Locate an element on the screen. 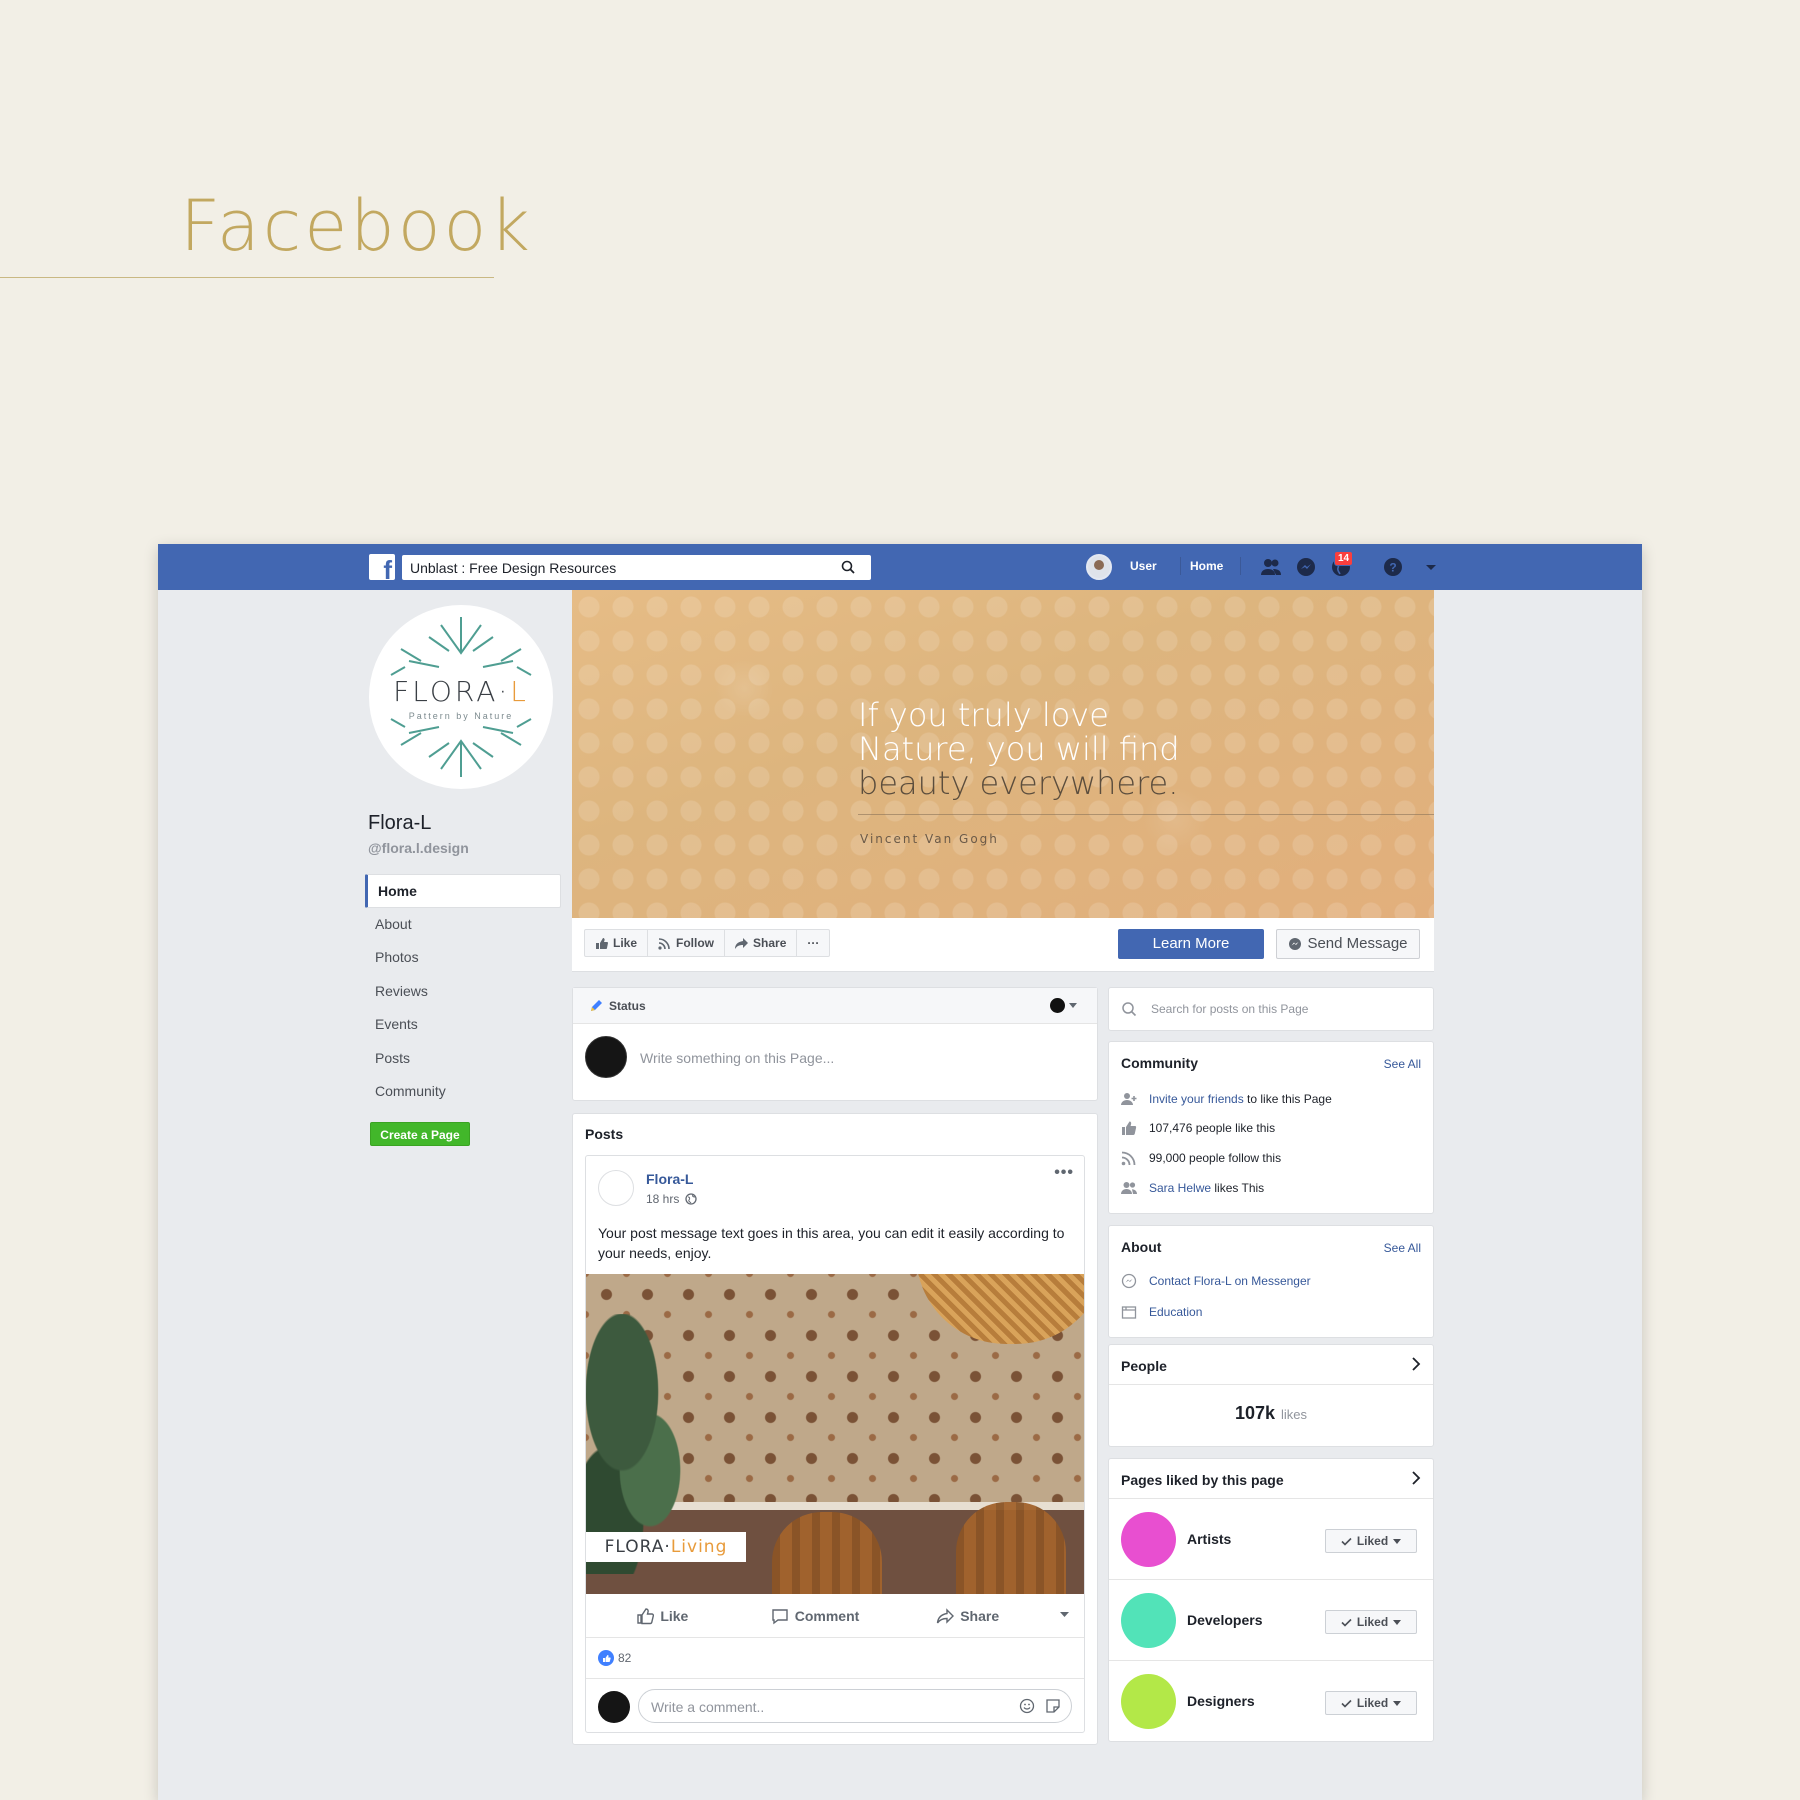 This screenshot has width=1800, height=1800. user-link: User is located at coordinates (1143, 566).